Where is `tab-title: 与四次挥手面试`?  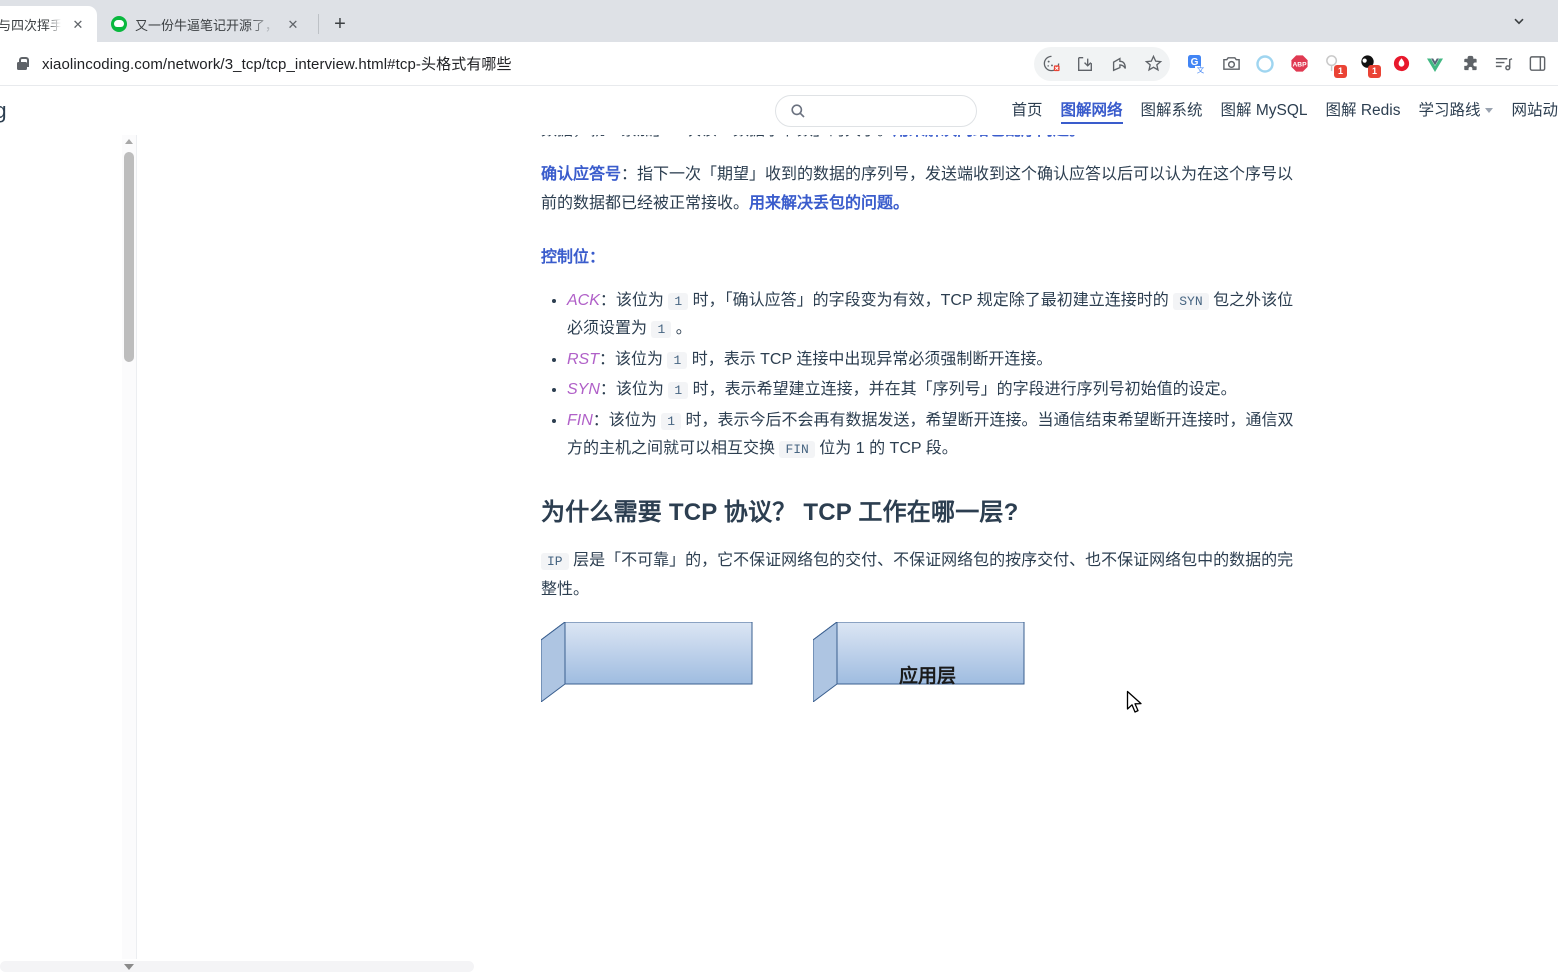 tab-title: 与四次挥手面试 is located at coordinates (30, 25).